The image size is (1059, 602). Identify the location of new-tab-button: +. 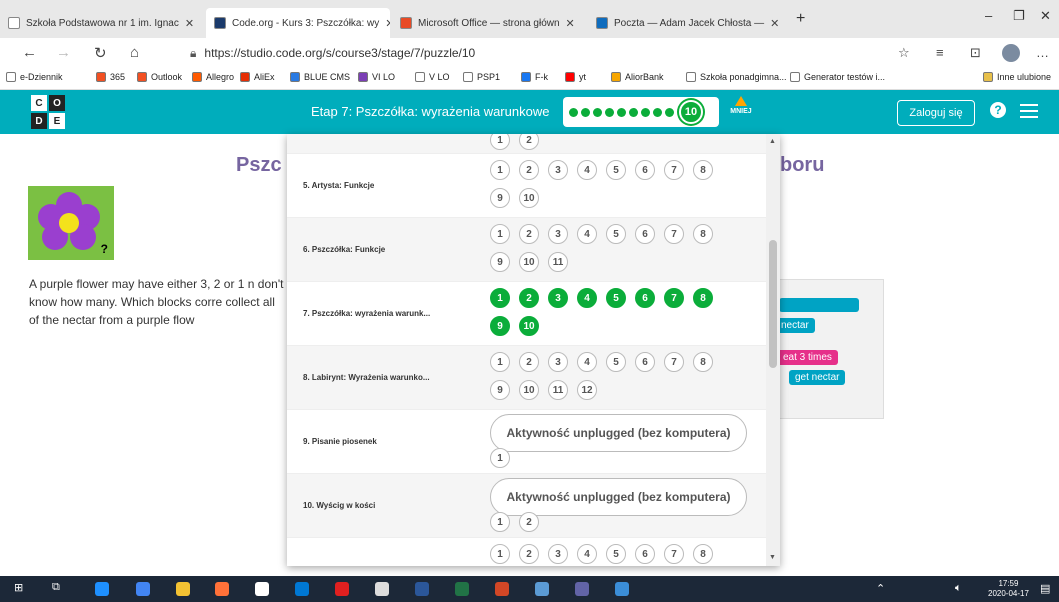
(800, 19).